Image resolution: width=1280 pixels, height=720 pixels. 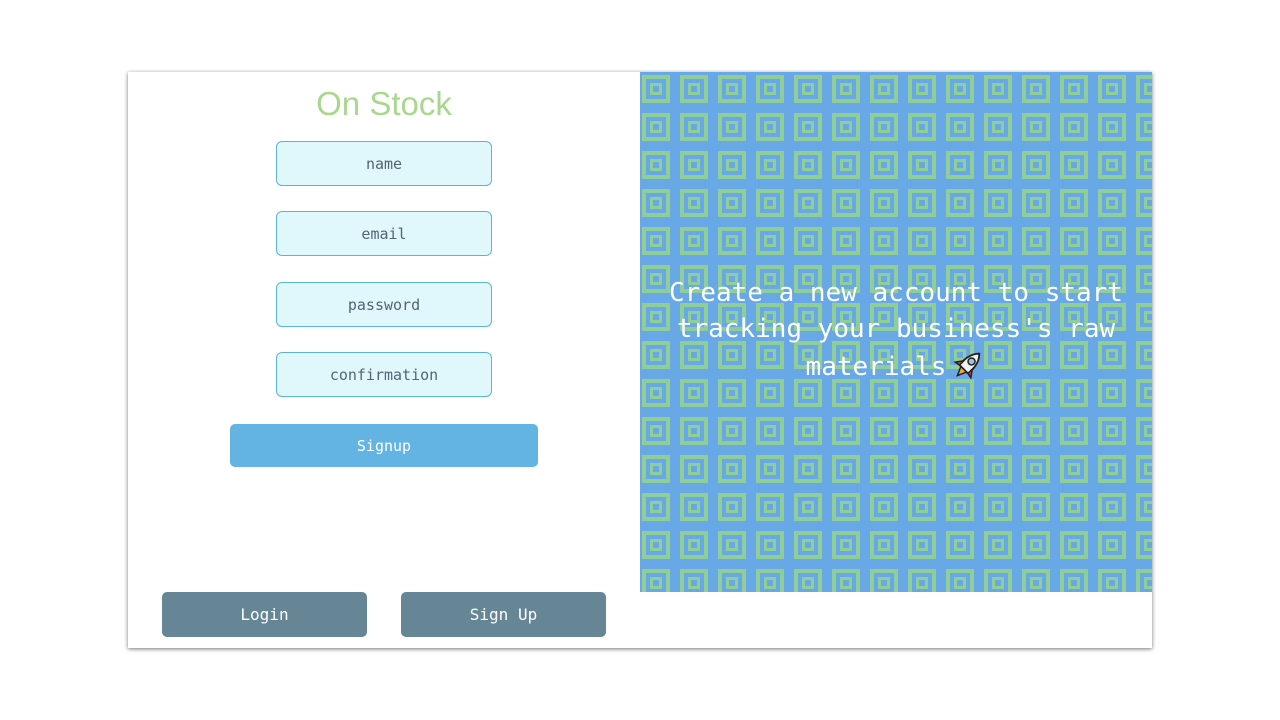 What do you see at coordinates (384, 103) in the screenshot?
I see `brand-title: On Stock` at bounding box center [384, 103].